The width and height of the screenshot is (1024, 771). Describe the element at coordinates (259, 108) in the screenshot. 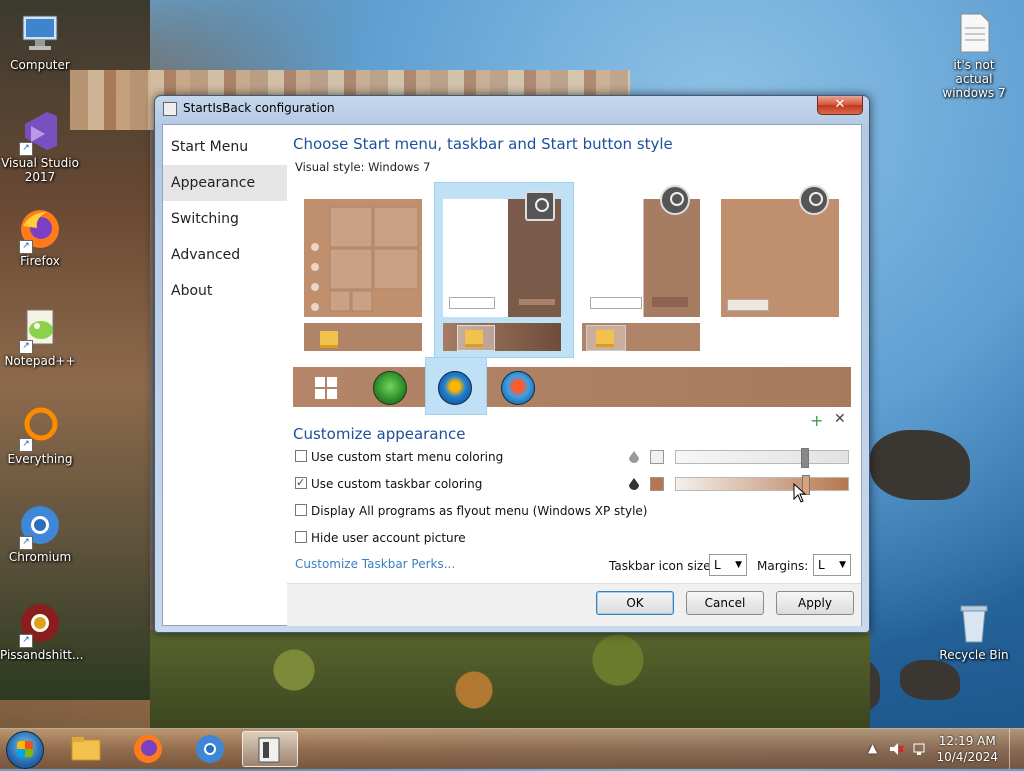

I see `window-title: StartIsBack configuration` at that location.